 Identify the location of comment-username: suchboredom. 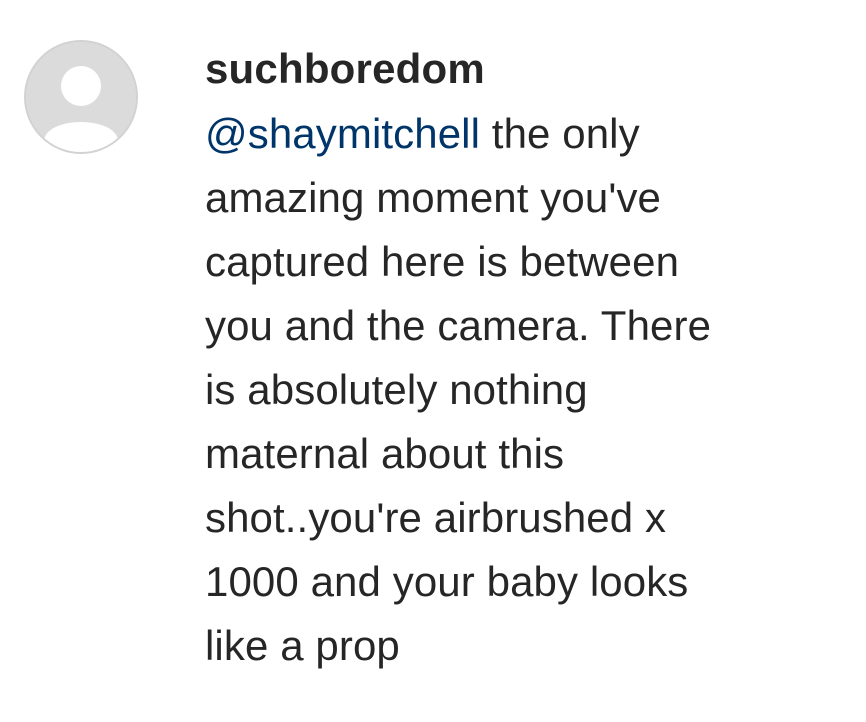
(525, 70).